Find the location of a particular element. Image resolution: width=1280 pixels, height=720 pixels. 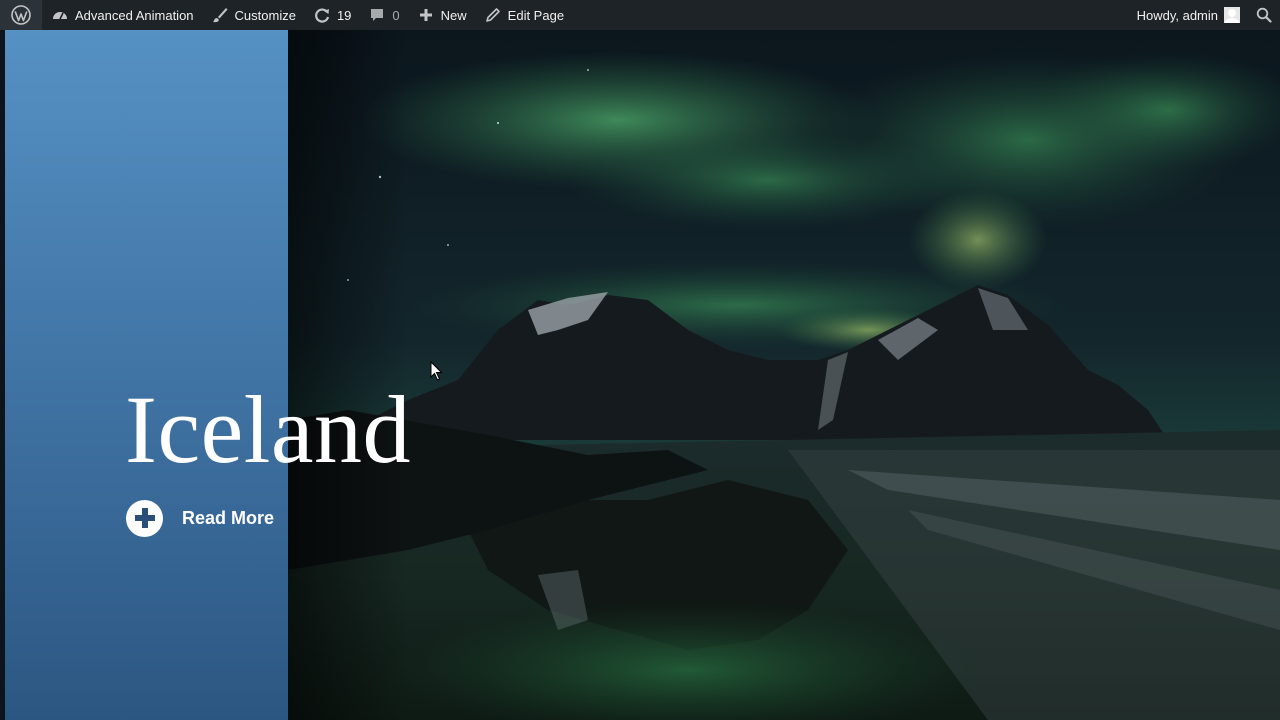

site-name-menu: Advanced Animation is located at coordinates (122, 15).